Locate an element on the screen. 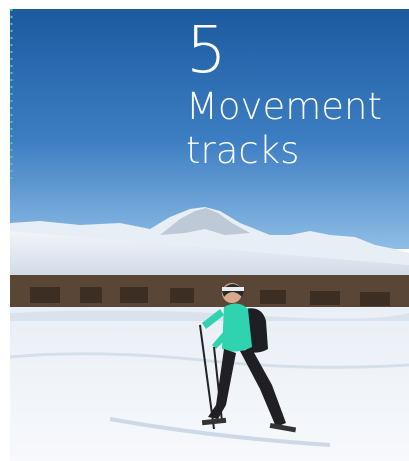  barn-wall is located at coordinates (209, 292).